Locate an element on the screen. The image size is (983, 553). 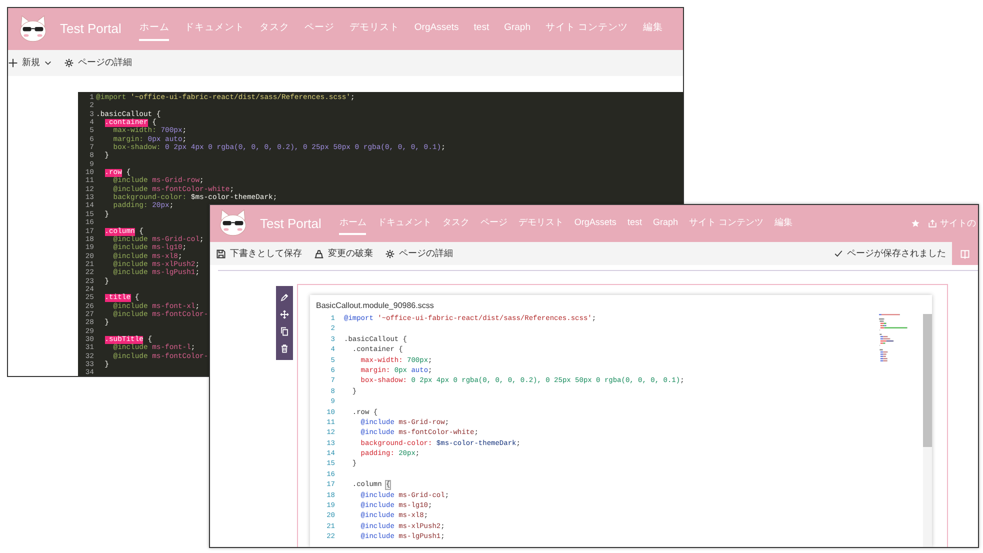
save-status: ページが保存されました is located at coordinates (890, 253).